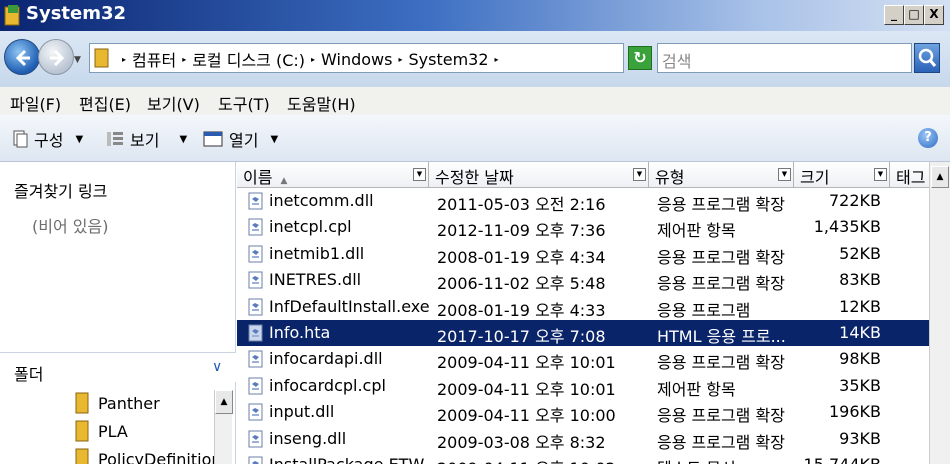 The image size is (950, 464). What do you see at coordinates (526, 416) in the screenshot?
I see `file-date: 2009-04-11 오후 10:00` at bounding box center [526, 416].